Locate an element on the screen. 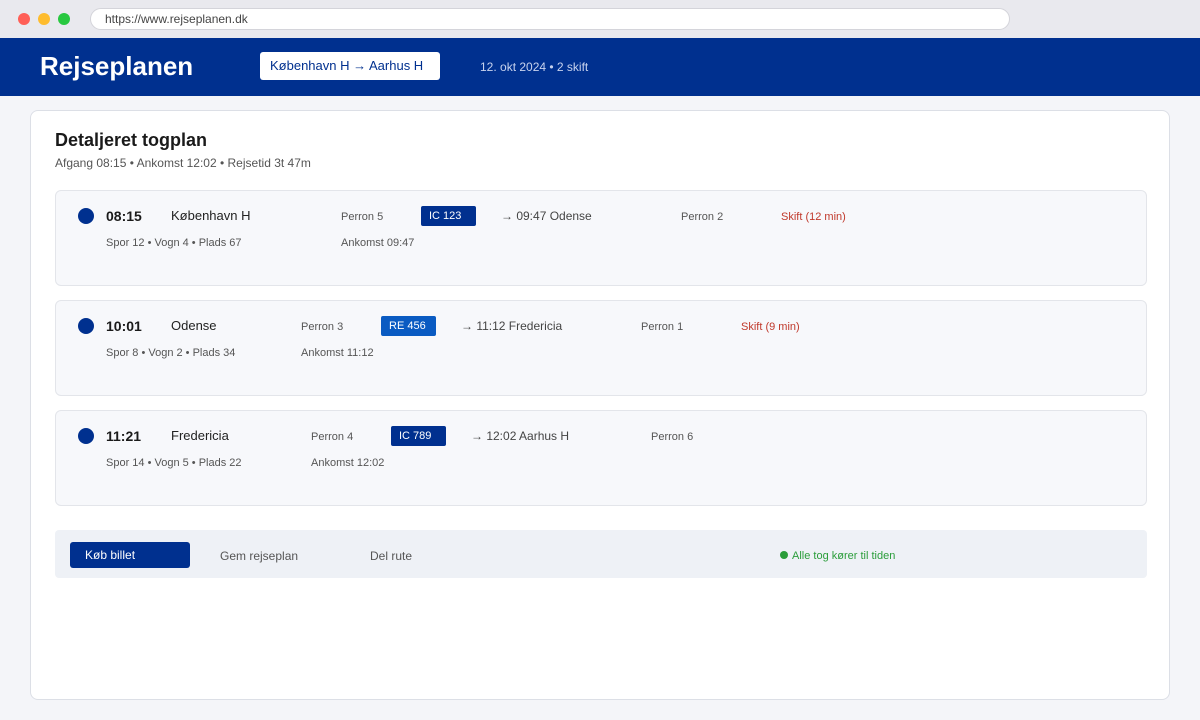  maximize-window-icon is located at coordinates (64, 19).